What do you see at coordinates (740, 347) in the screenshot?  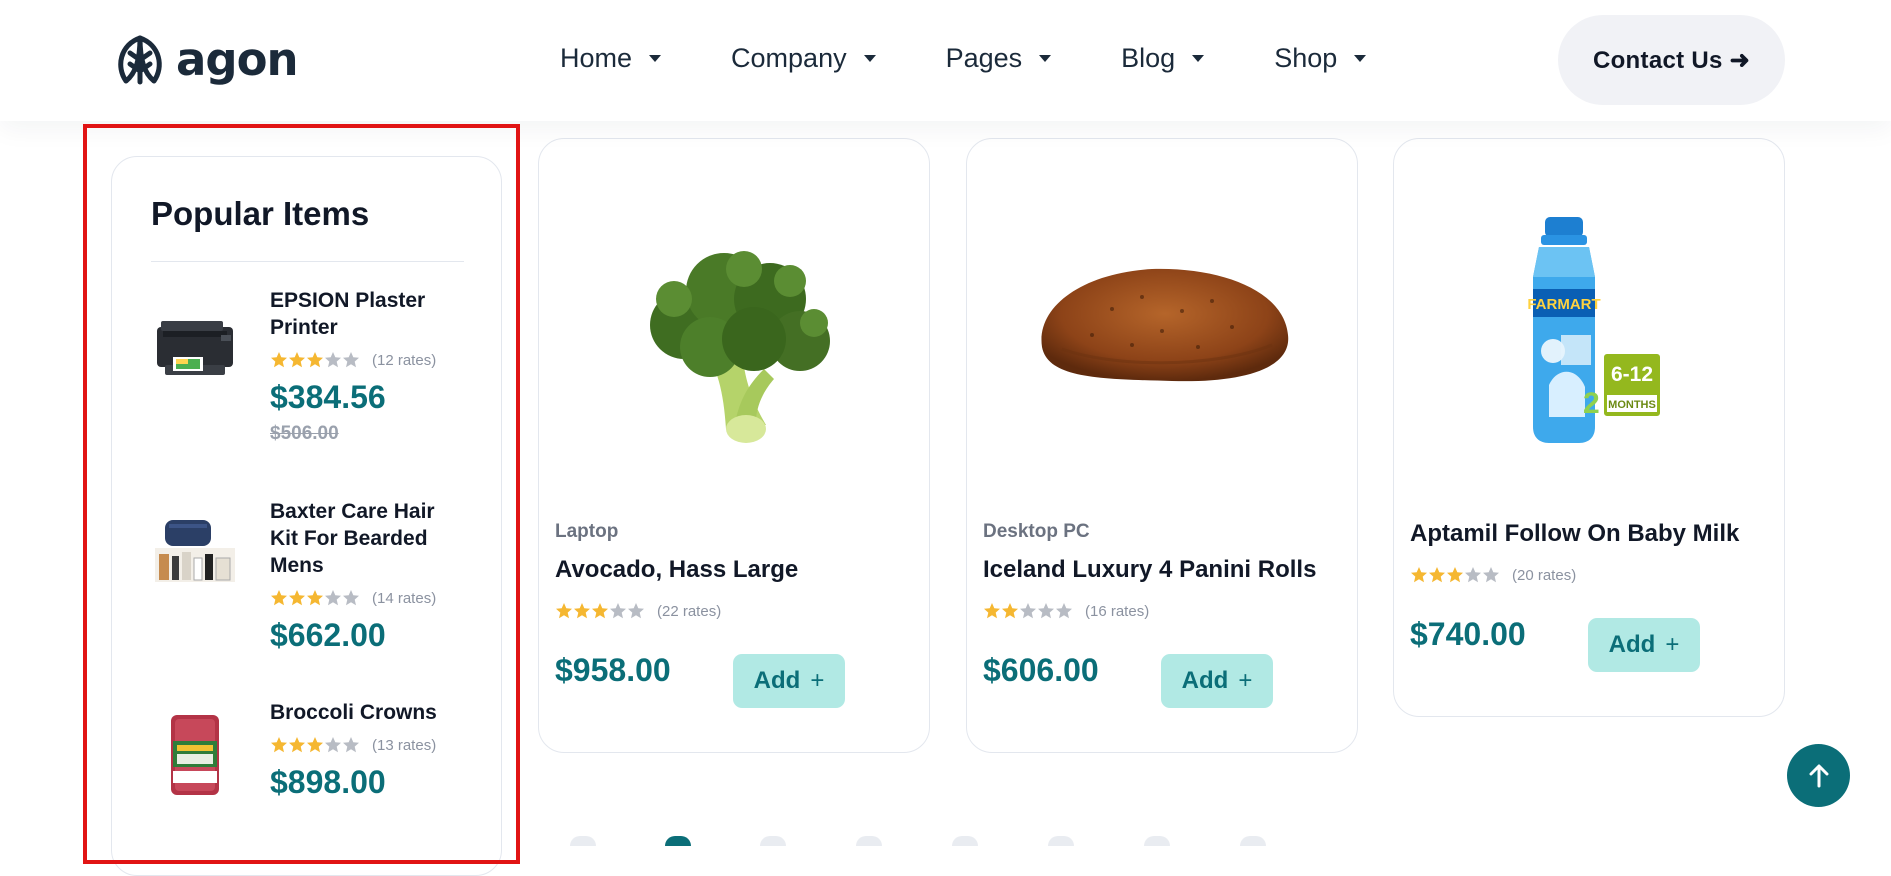 I see `broccoli-image` at bounding box center [740, 347].